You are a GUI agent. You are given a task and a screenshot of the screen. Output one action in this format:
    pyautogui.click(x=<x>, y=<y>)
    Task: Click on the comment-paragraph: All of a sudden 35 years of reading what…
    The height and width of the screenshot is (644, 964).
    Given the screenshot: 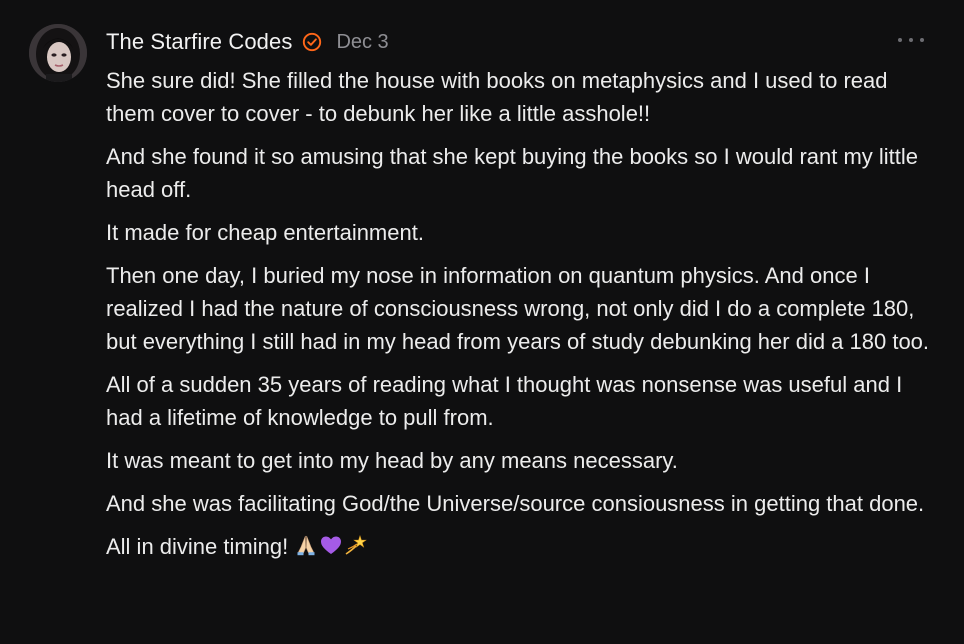 What is the action you would take?
    pyautogui.click(x=504, y=401)
    